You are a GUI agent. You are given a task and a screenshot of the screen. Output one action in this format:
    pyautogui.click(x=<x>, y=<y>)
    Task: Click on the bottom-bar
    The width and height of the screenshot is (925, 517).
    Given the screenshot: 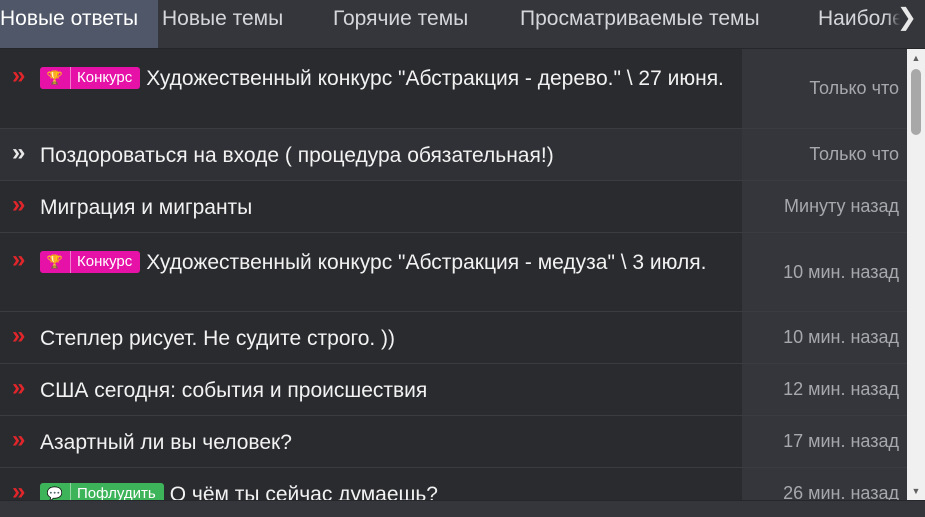 What is the action you would take?
    pyautogui.click(x=462, y=508)
    